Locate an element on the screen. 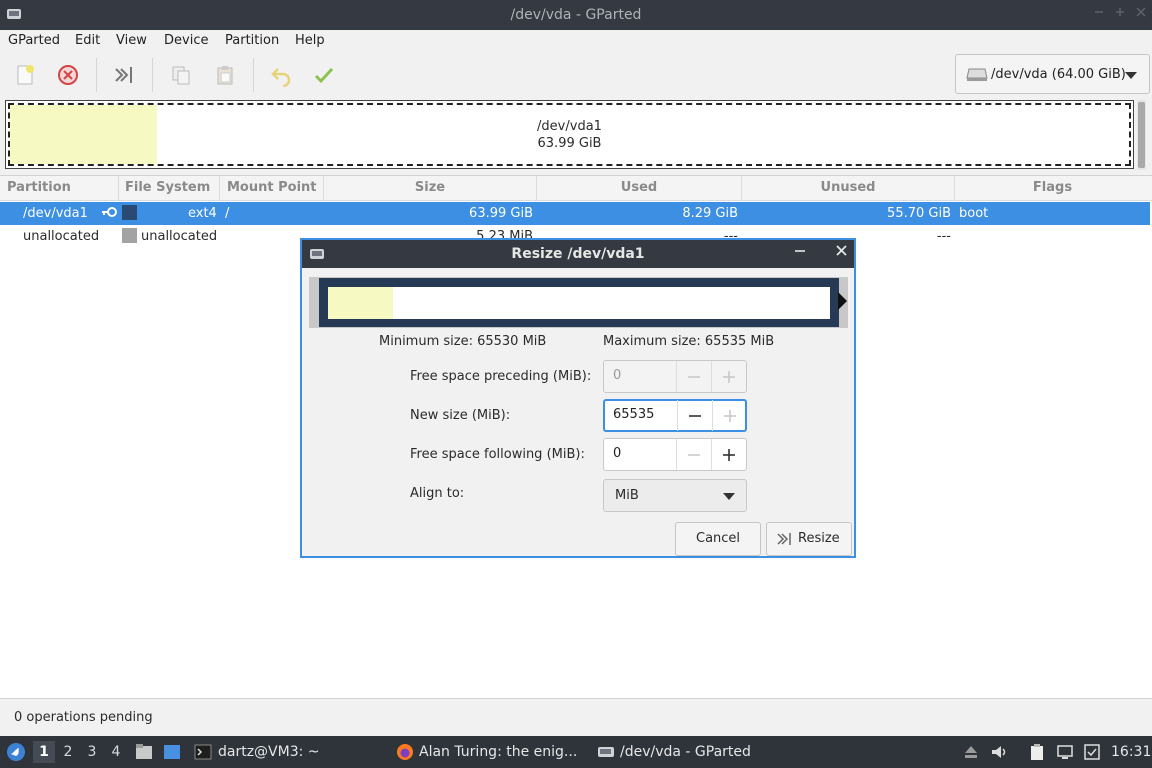  workspace-3: 3 is located at coordinates (92, 752).